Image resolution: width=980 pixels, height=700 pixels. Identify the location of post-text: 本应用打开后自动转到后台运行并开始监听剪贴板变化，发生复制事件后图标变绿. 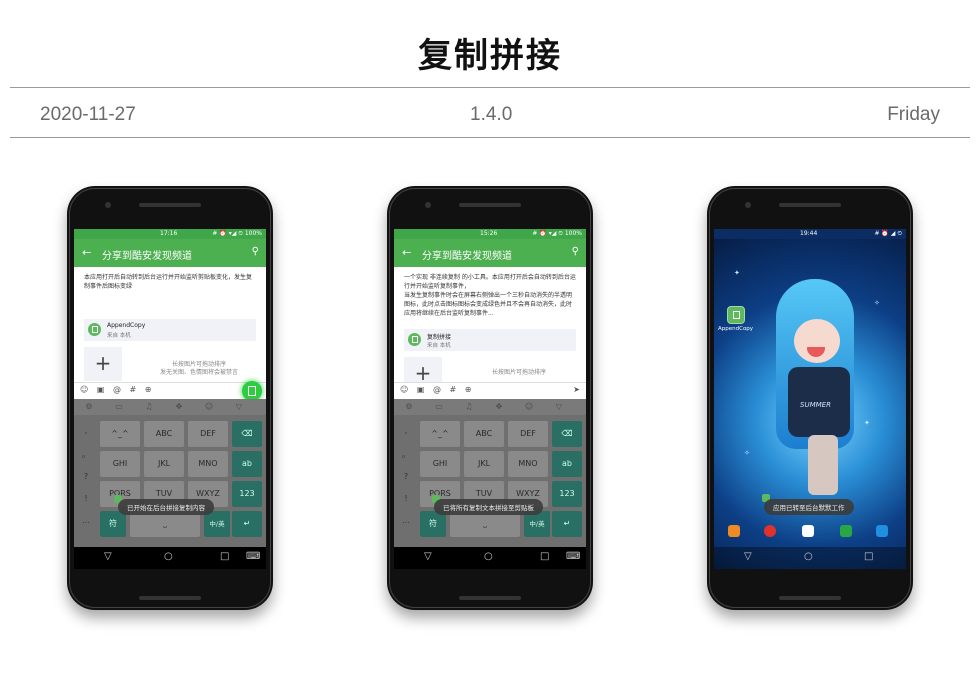
(170, 279).